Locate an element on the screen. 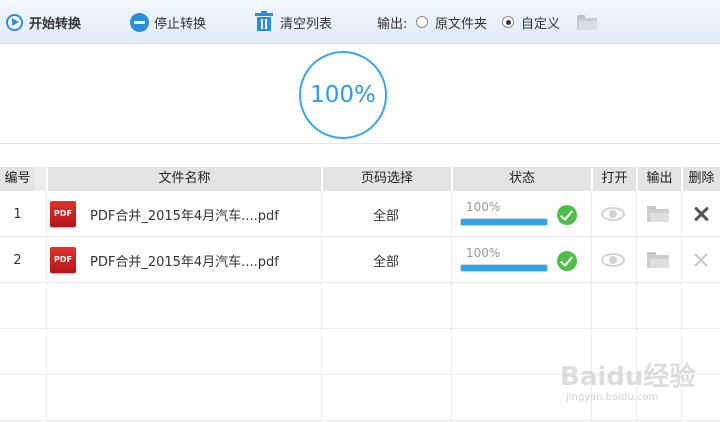 The width and height of the screenshot is (720, 422). output-label: 输出: is located at coordinates (392, 24).